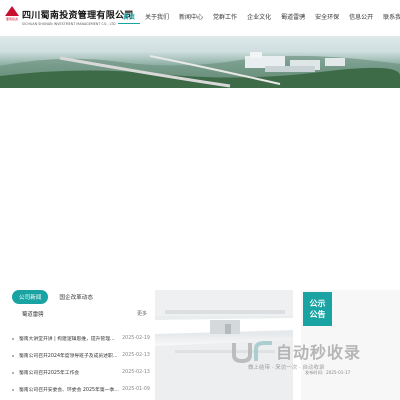  What do you see at coordinates (200, 70) in the screenshot?
I see `banner-scene-image` at bounding box center [200, 70].